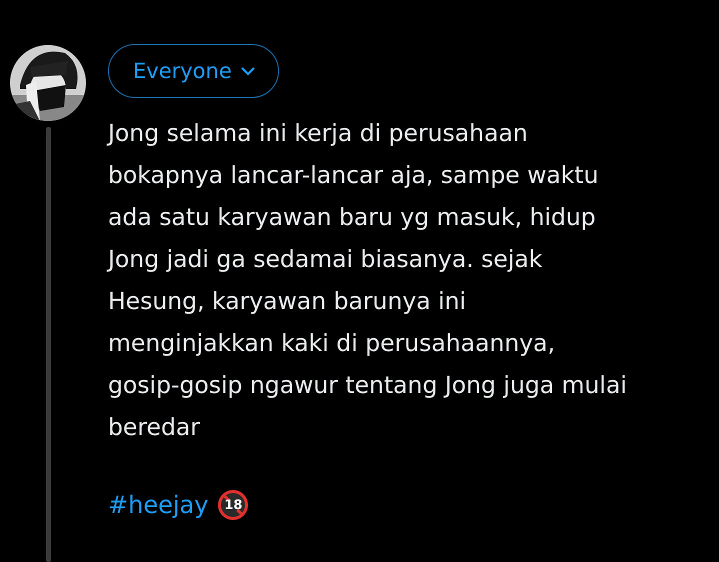 Image resolution: width=719 pixels, height=562 pixels. What do you see at coordinates (158, 505) in the screenshot?
I see `hashtag-link: #heejay` at bounding box center [158, 505].